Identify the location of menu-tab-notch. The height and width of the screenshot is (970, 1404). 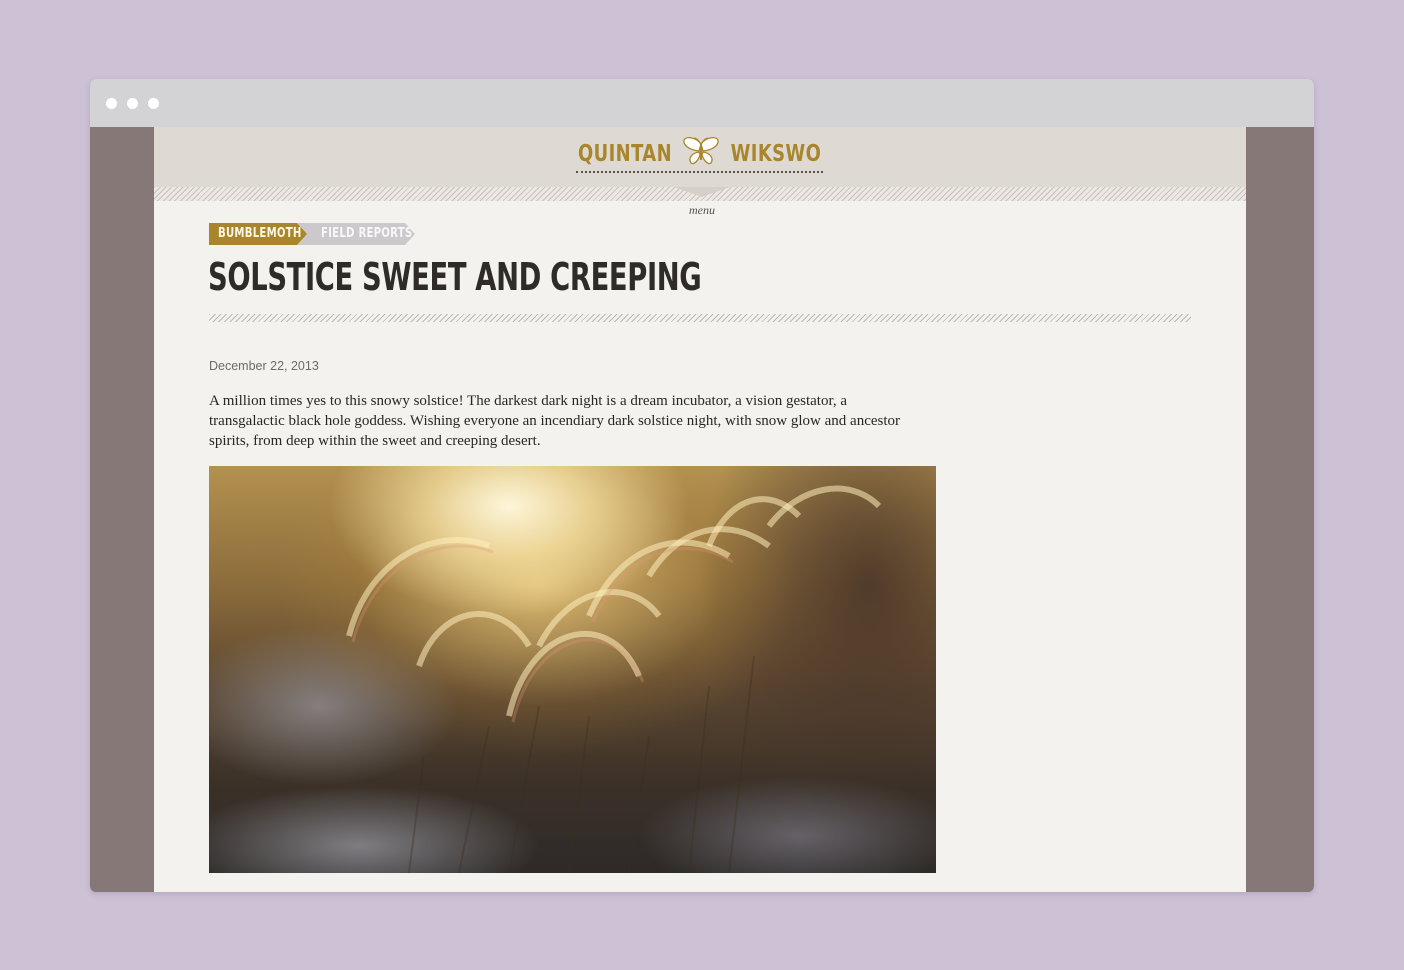
(702, 192).